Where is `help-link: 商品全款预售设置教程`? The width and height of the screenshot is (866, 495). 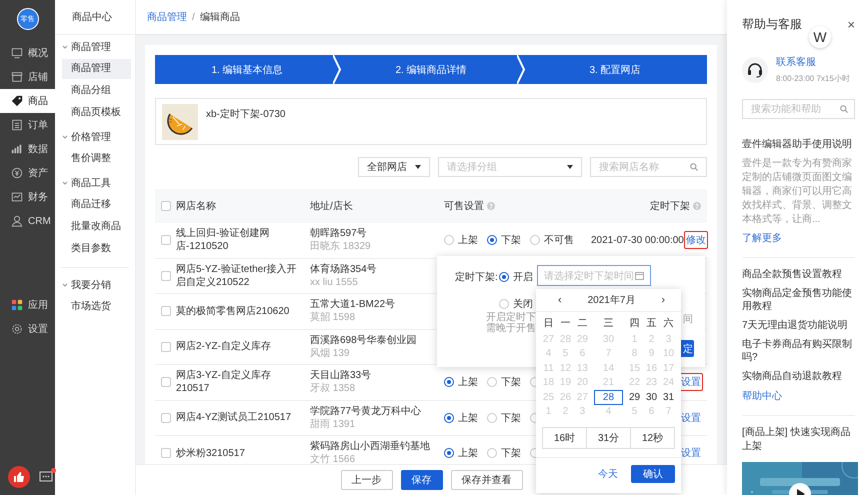 help-link: 商品全款预售设置教程 is located at coordinates (798, 274).